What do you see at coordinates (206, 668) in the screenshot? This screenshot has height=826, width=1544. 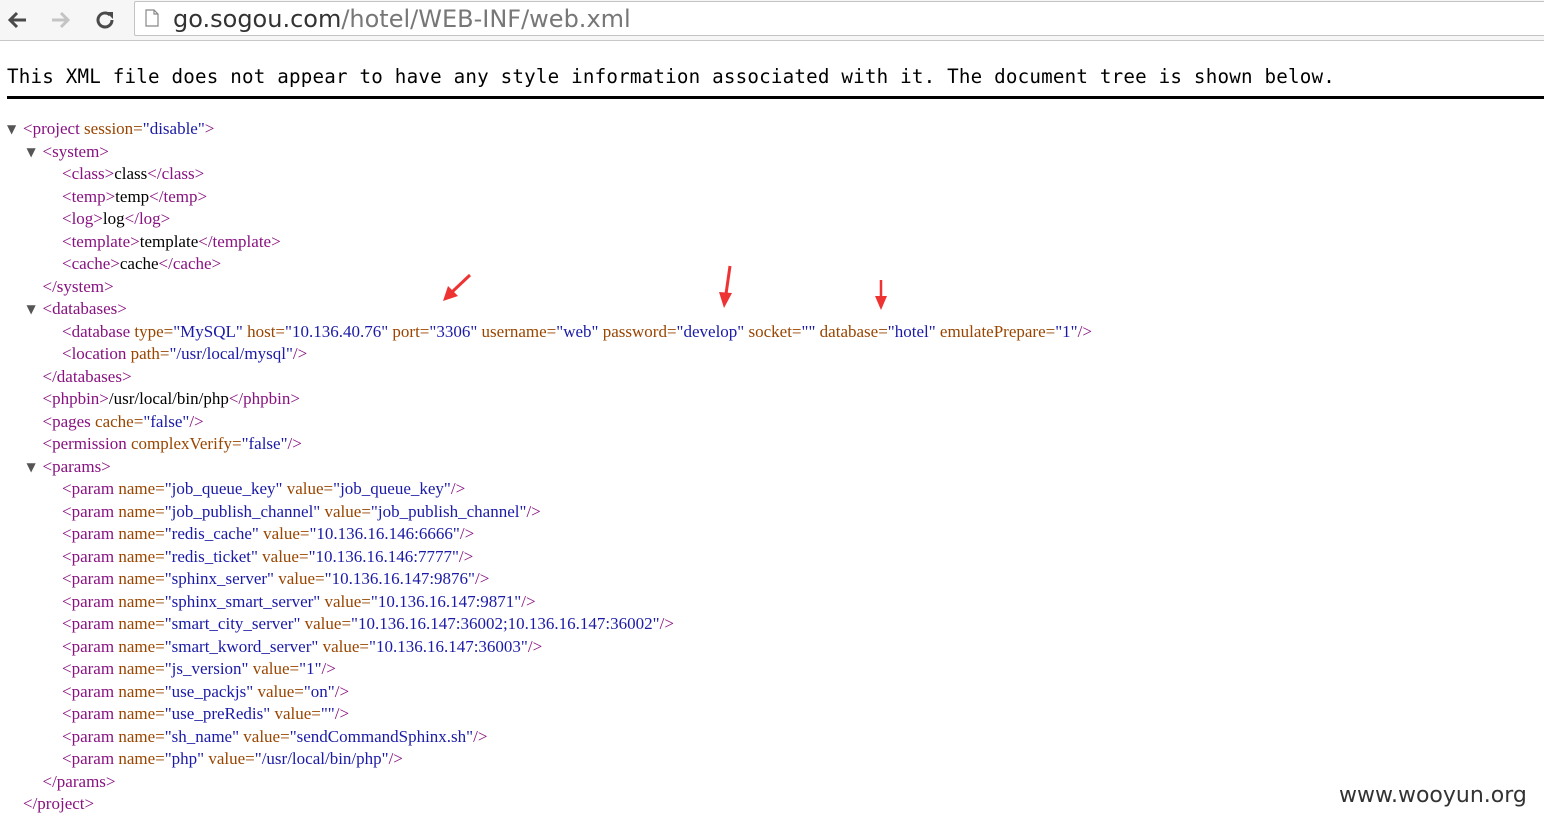 I see `xml-attr-value: "js_version"` at bounding box center [206, 668].